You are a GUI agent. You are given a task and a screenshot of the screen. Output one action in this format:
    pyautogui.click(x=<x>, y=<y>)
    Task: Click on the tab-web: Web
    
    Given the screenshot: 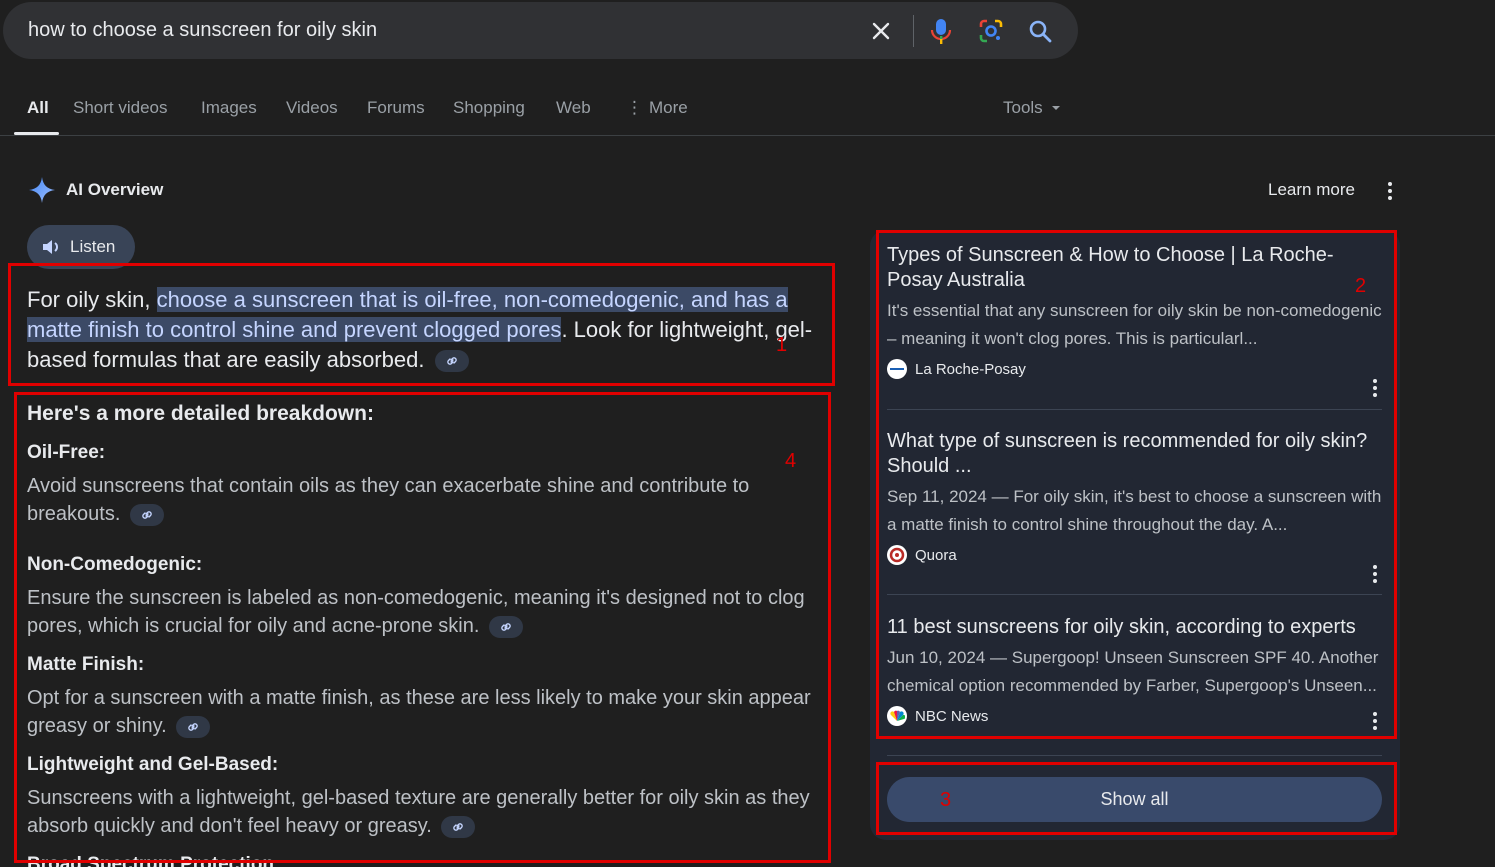 What is the action you would take?
    pyautogui.click(x=573, y=108)
    